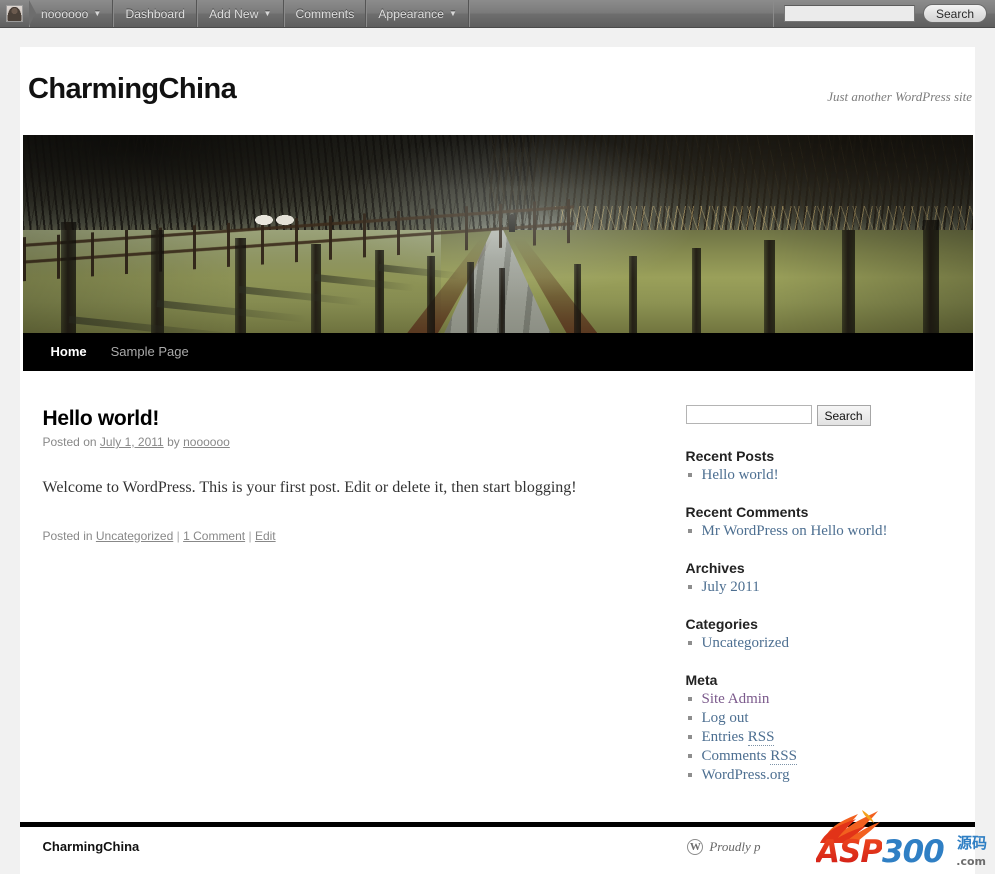 This screenshot has width=995, height=874. I want to click on search-input, so click(748, 414).